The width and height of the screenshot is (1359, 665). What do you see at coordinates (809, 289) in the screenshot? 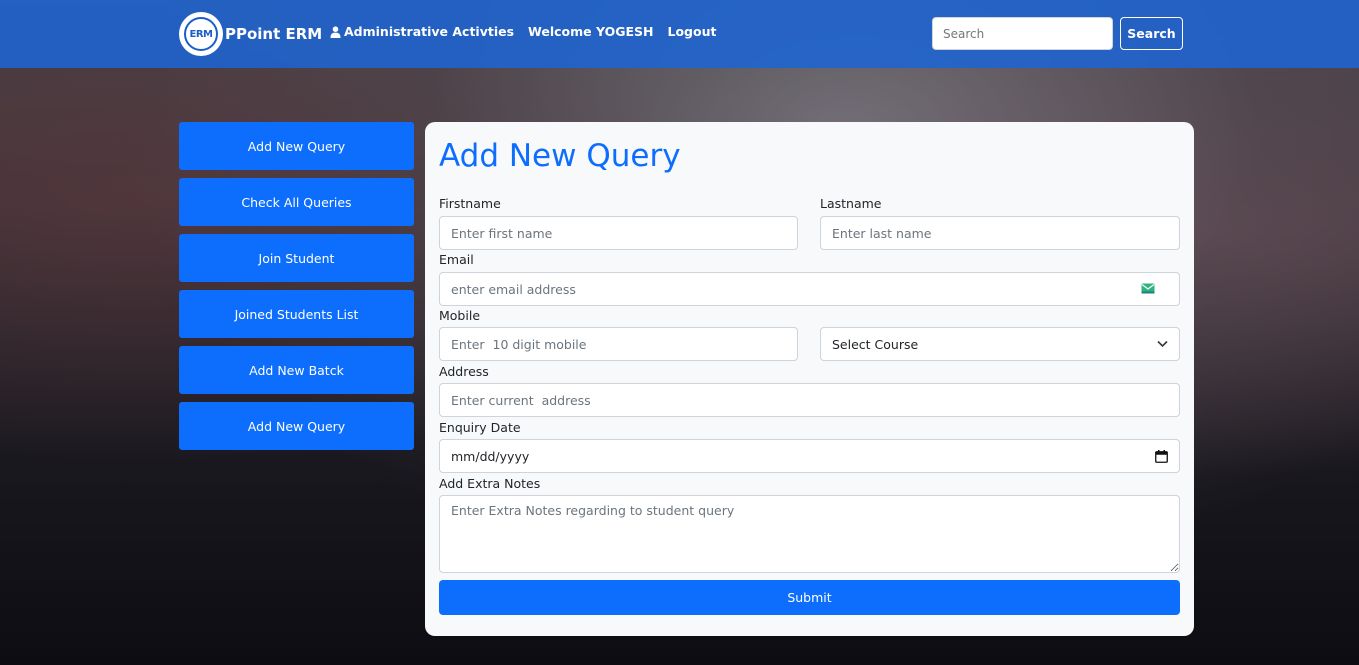
I see `email-input` at bounding box center [809, 289].